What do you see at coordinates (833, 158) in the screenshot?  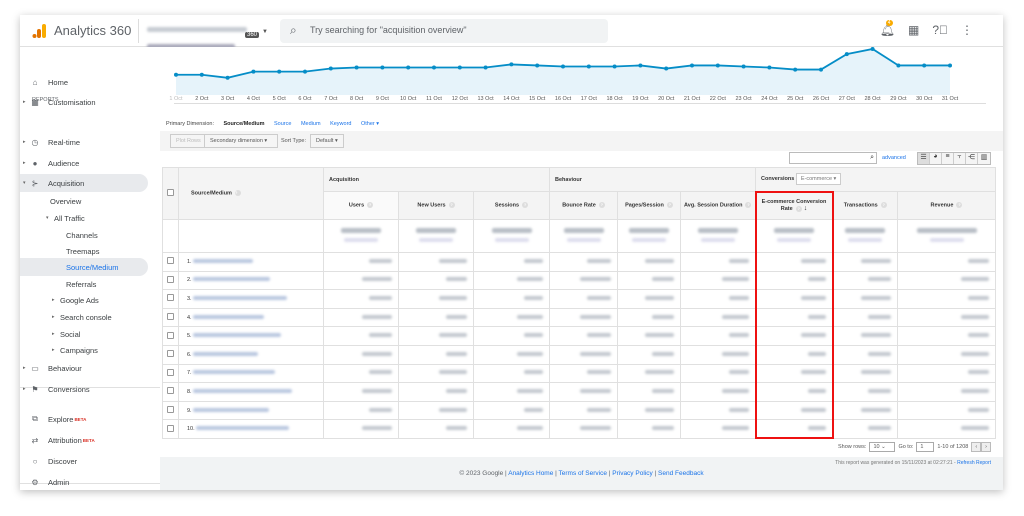 I see `table-filter-input: ⌕` at bounding box center [833, 158].